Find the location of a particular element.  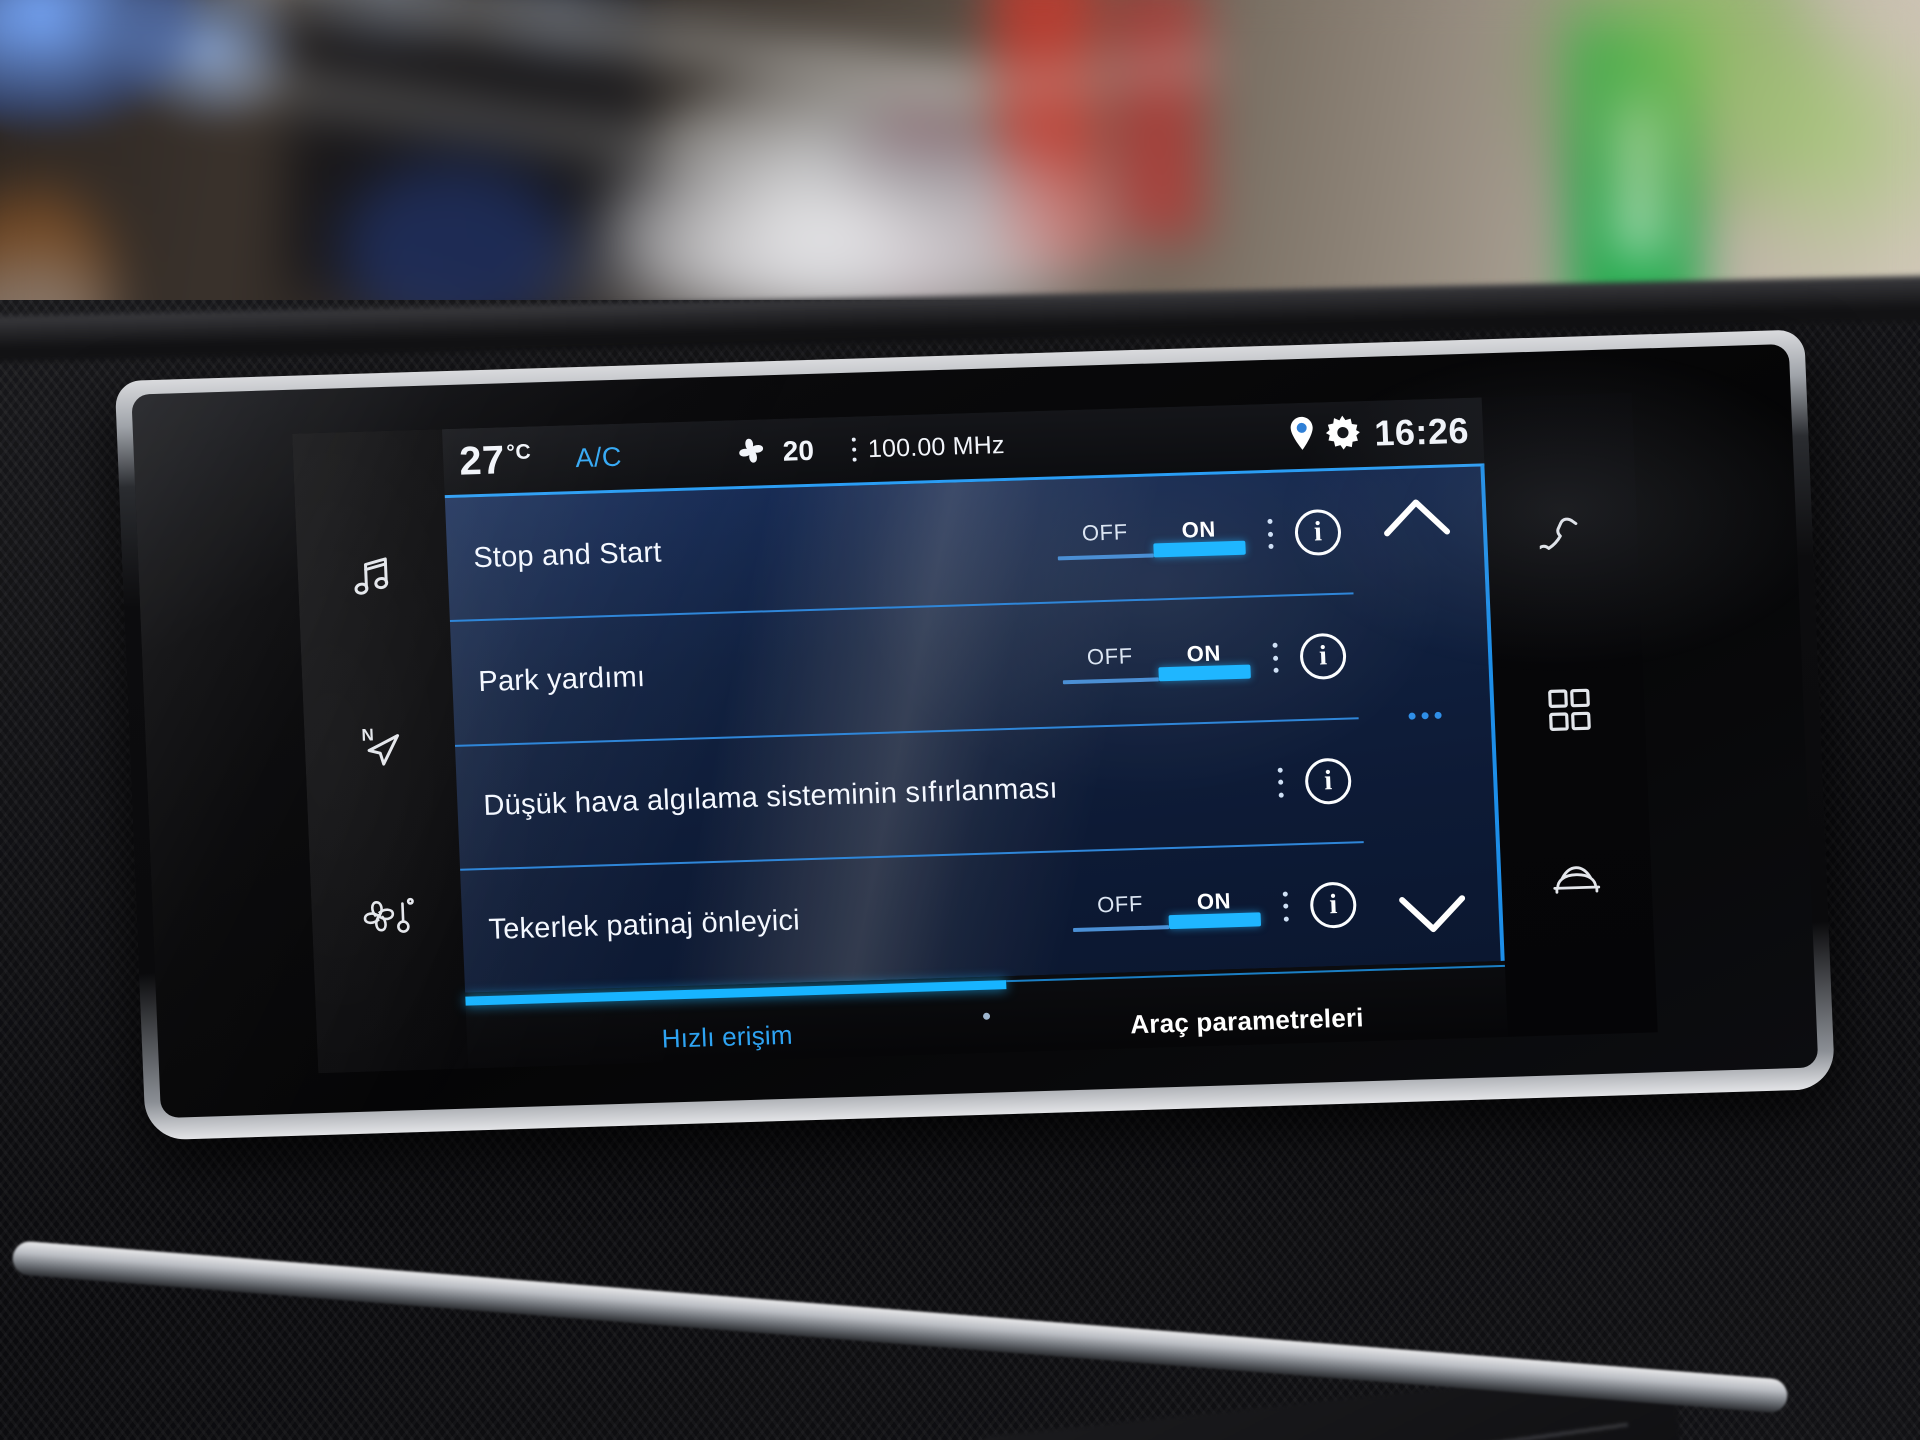

left-icon-rail: N is located at coordinates (380, 751).